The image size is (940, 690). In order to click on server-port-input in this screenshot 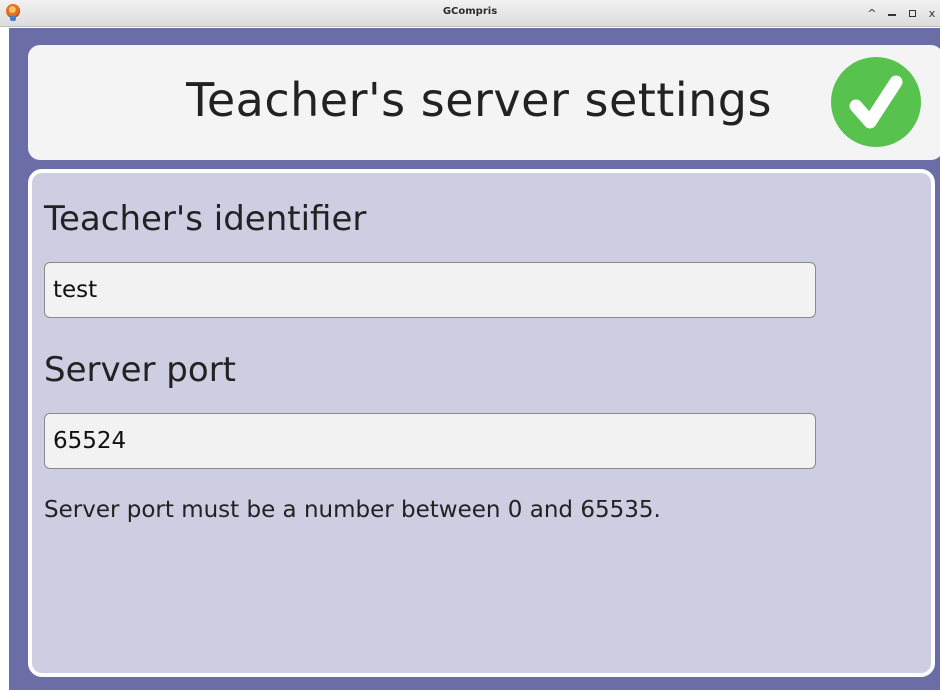, I will do `click(430, 441)`.